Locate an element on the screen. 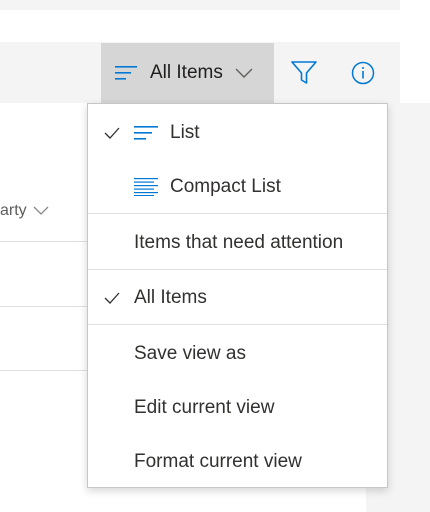 The width and height of the screenshot is (430, 512). menu-item-label: Edit current view is located at coordinates (204, 407).